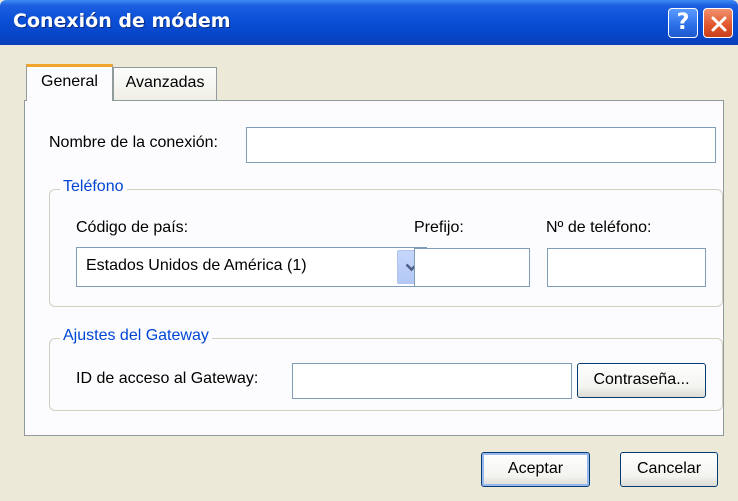 Image resolution: width=738 pixels, height=501 pixels. Describe the element at coordinates (122, 21) in the screenshot. I see `window-title: Conexión de módem` at that location.